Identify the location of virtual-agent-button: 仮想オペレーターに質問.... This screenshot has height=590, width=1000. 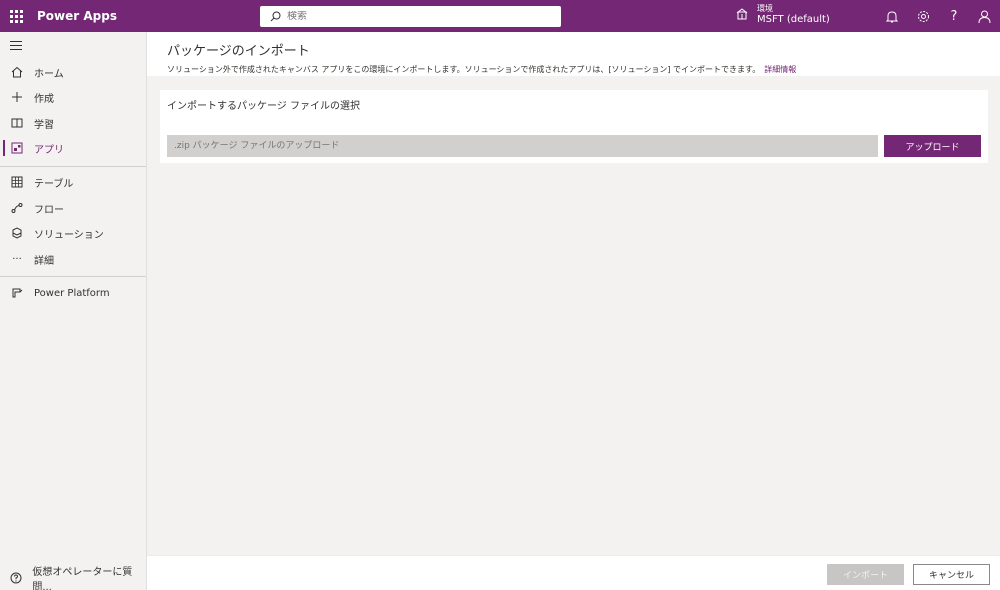
(73, 578).